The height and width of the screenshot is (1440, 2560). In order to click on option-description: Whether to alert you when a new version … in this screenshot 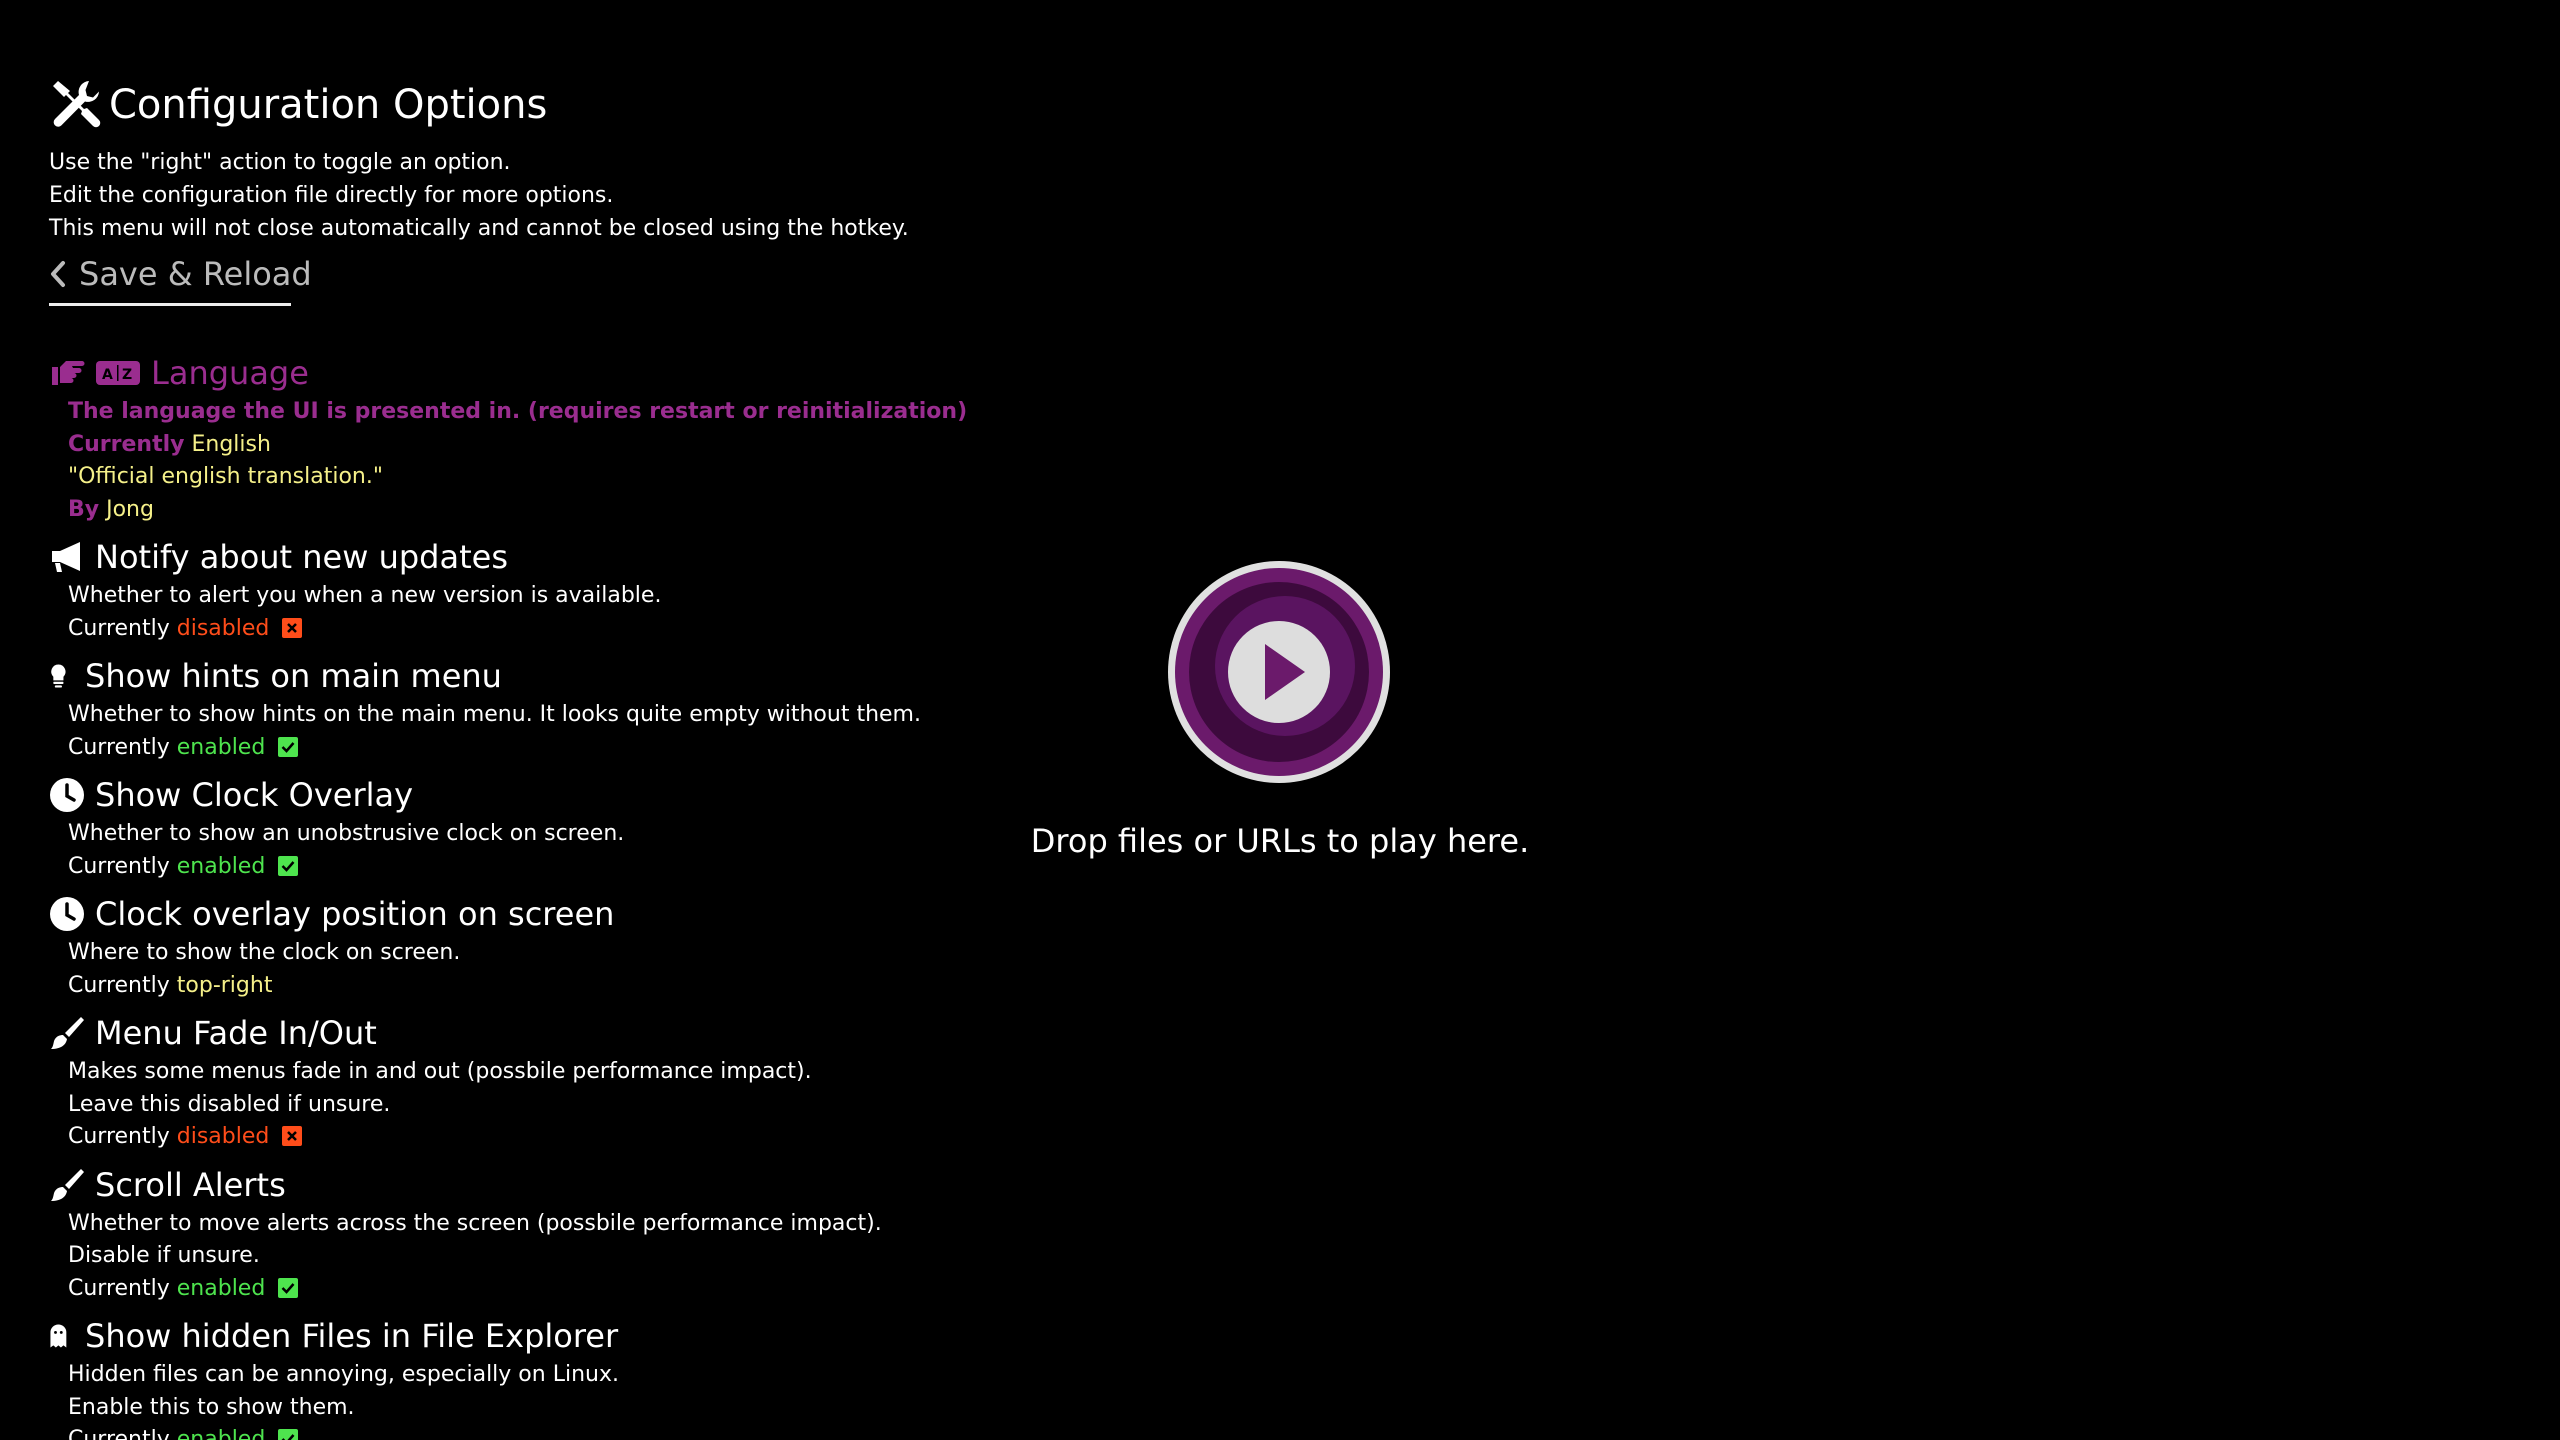, I will do `click(365, 595)`.